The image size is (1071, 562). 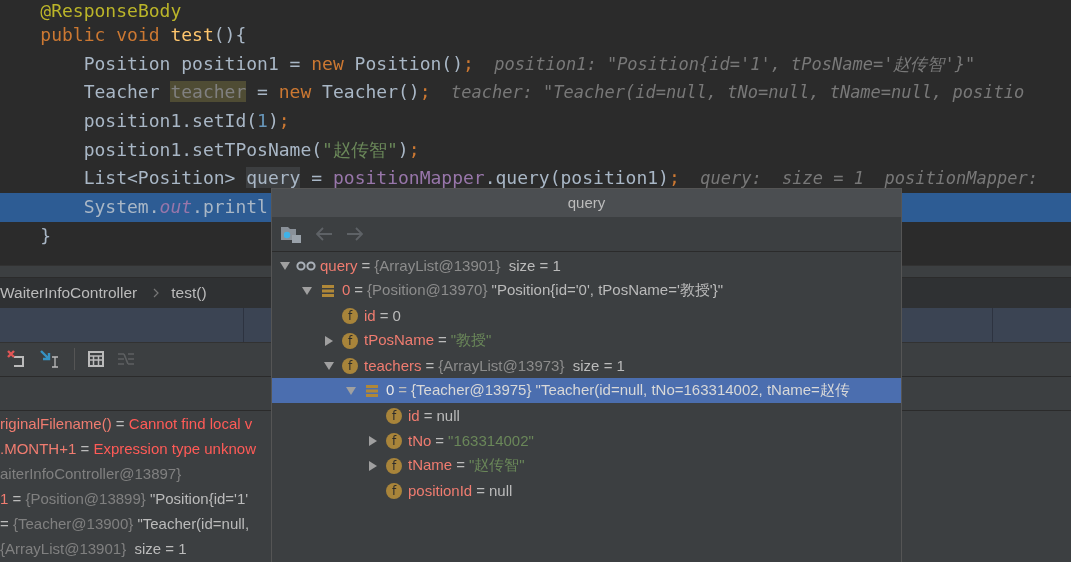 I want to click on arrow-cursor-icon, so click(x=50, y=359).